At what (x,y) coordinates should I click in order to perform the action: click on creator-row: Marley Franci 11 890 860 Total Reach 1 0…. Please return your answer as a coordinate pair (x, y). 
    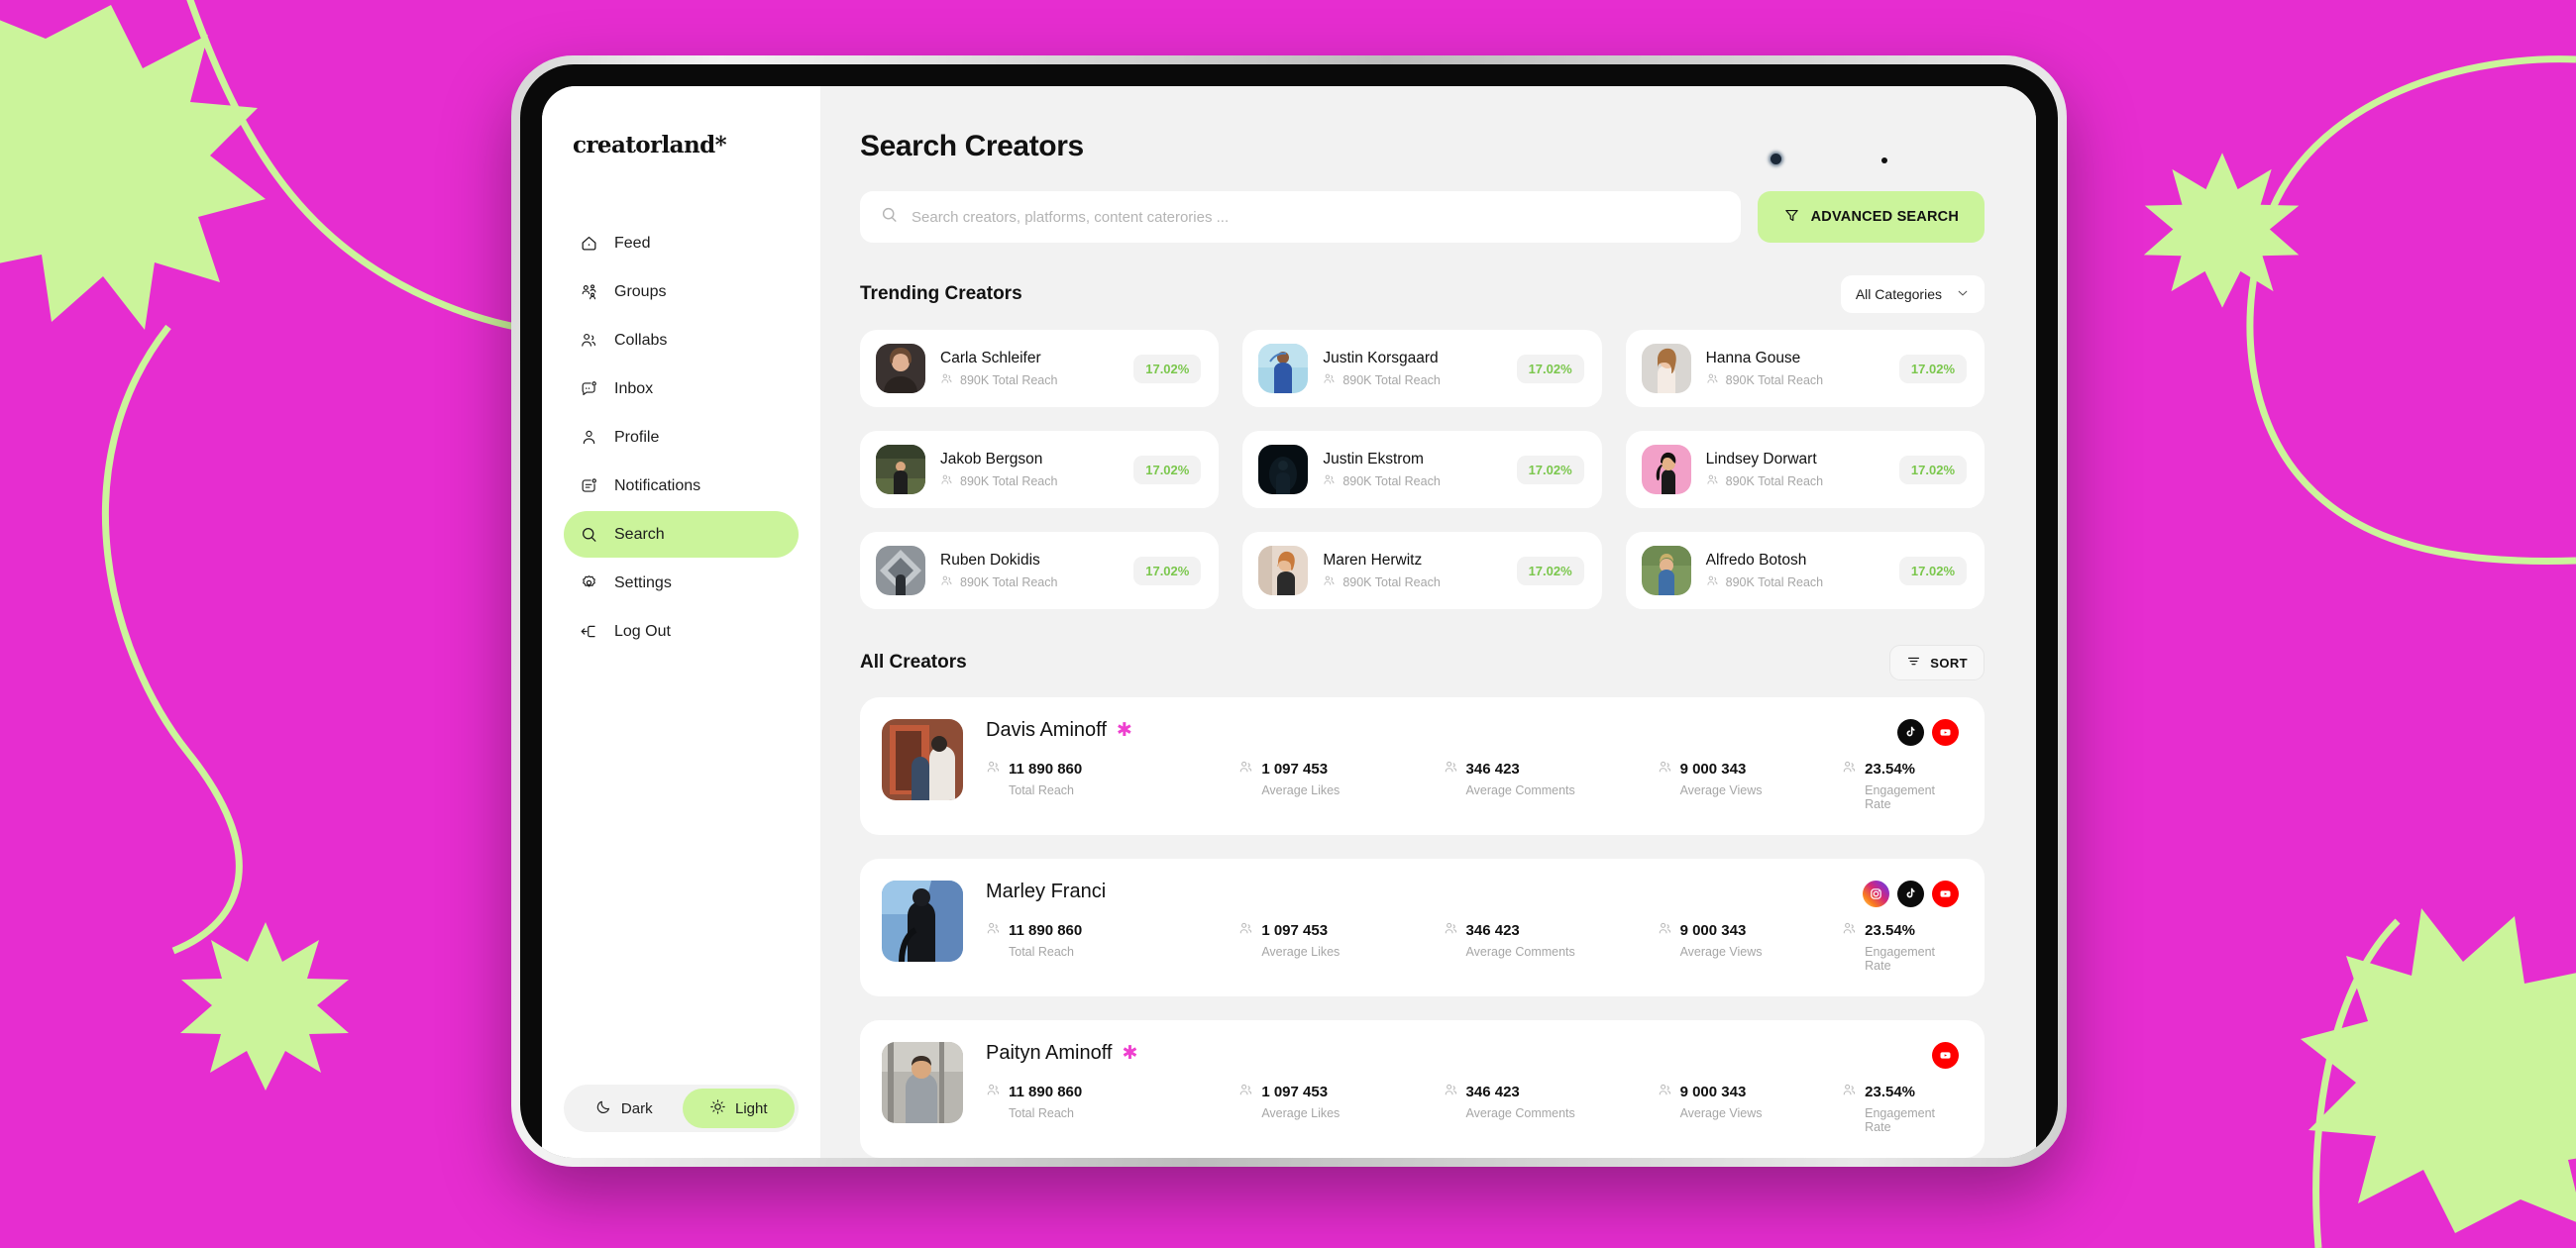
    Looking at the image, I should click on (1422, 927).